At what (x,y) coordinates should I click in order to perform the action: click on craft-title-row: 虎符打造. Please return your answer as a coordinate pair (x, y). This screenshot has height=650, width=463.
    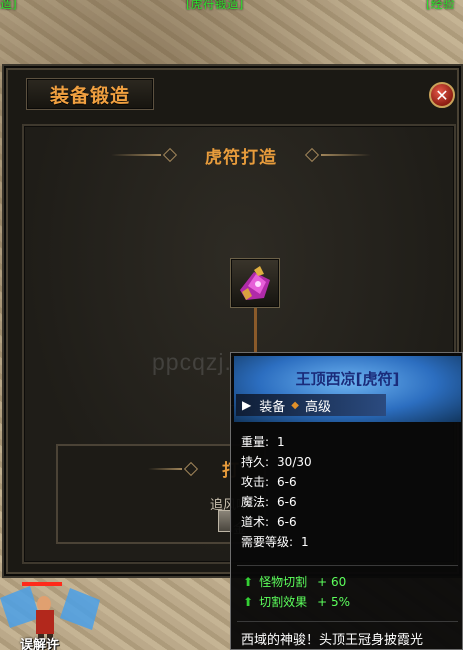
    Looking at the image, I should click on (241, 156).